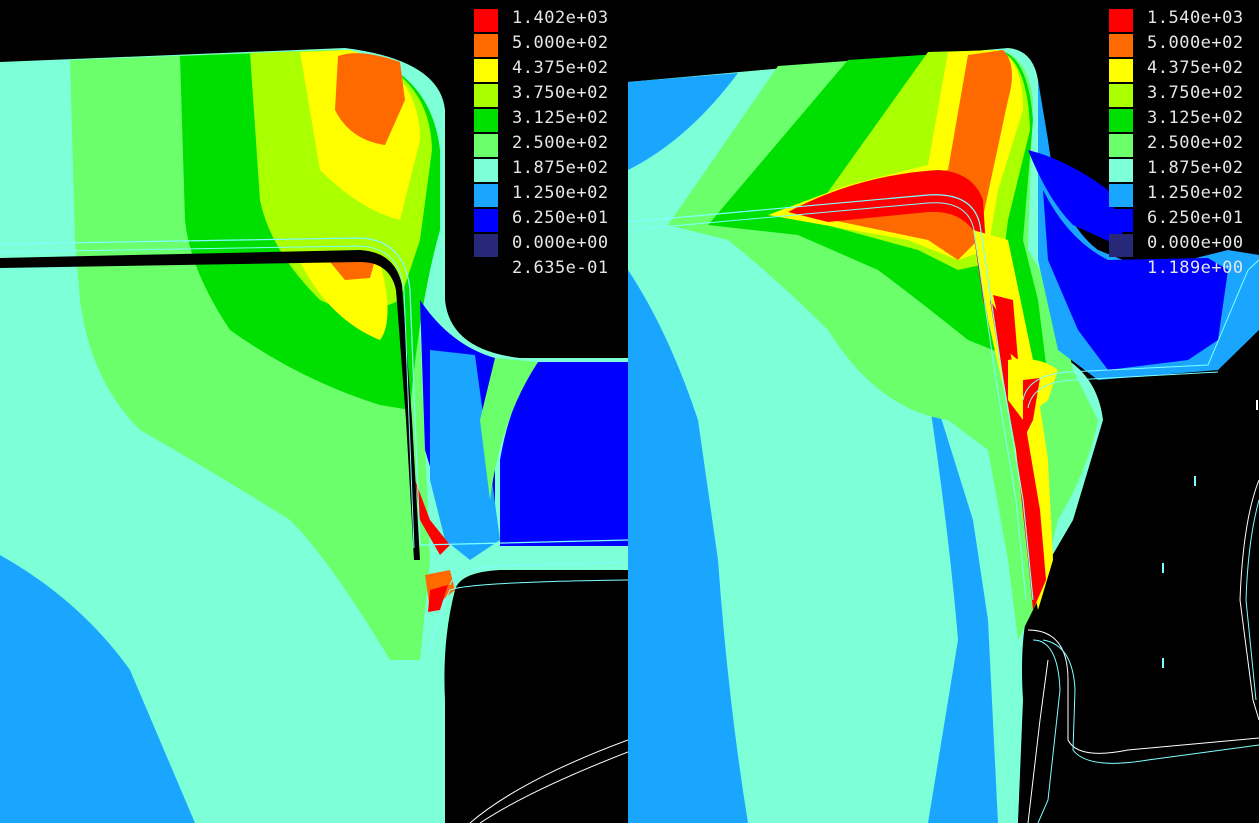  I want to click on legend-label: 1.402e+03, so click(560, 18).